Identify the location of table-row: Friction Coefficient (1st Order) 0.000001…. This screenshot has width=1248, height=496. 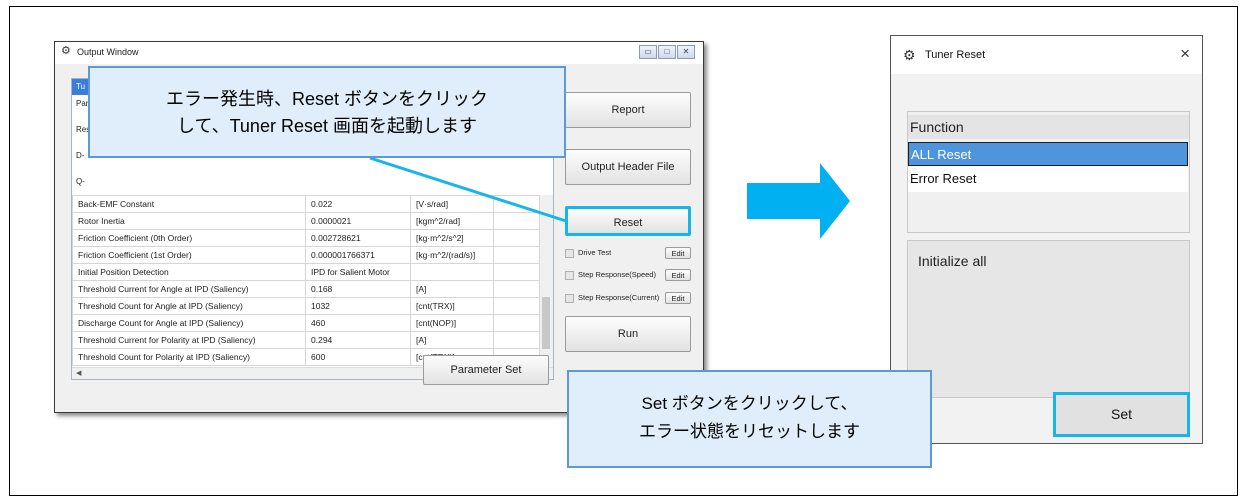
(306, 255).